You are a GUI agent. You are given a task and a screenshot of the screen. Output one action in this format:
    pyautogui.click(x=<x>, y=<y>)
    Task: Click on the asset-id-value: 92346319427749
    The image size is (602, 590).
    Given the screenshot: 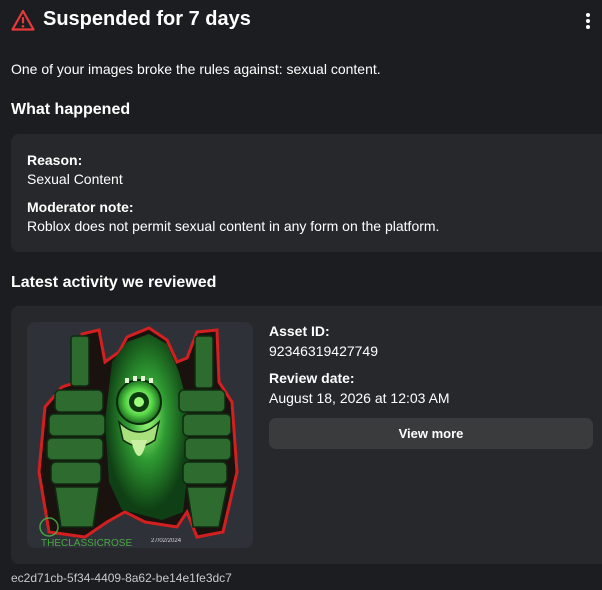 What is the action you would take?
    pyautogui.click(x=324, y=351)
    